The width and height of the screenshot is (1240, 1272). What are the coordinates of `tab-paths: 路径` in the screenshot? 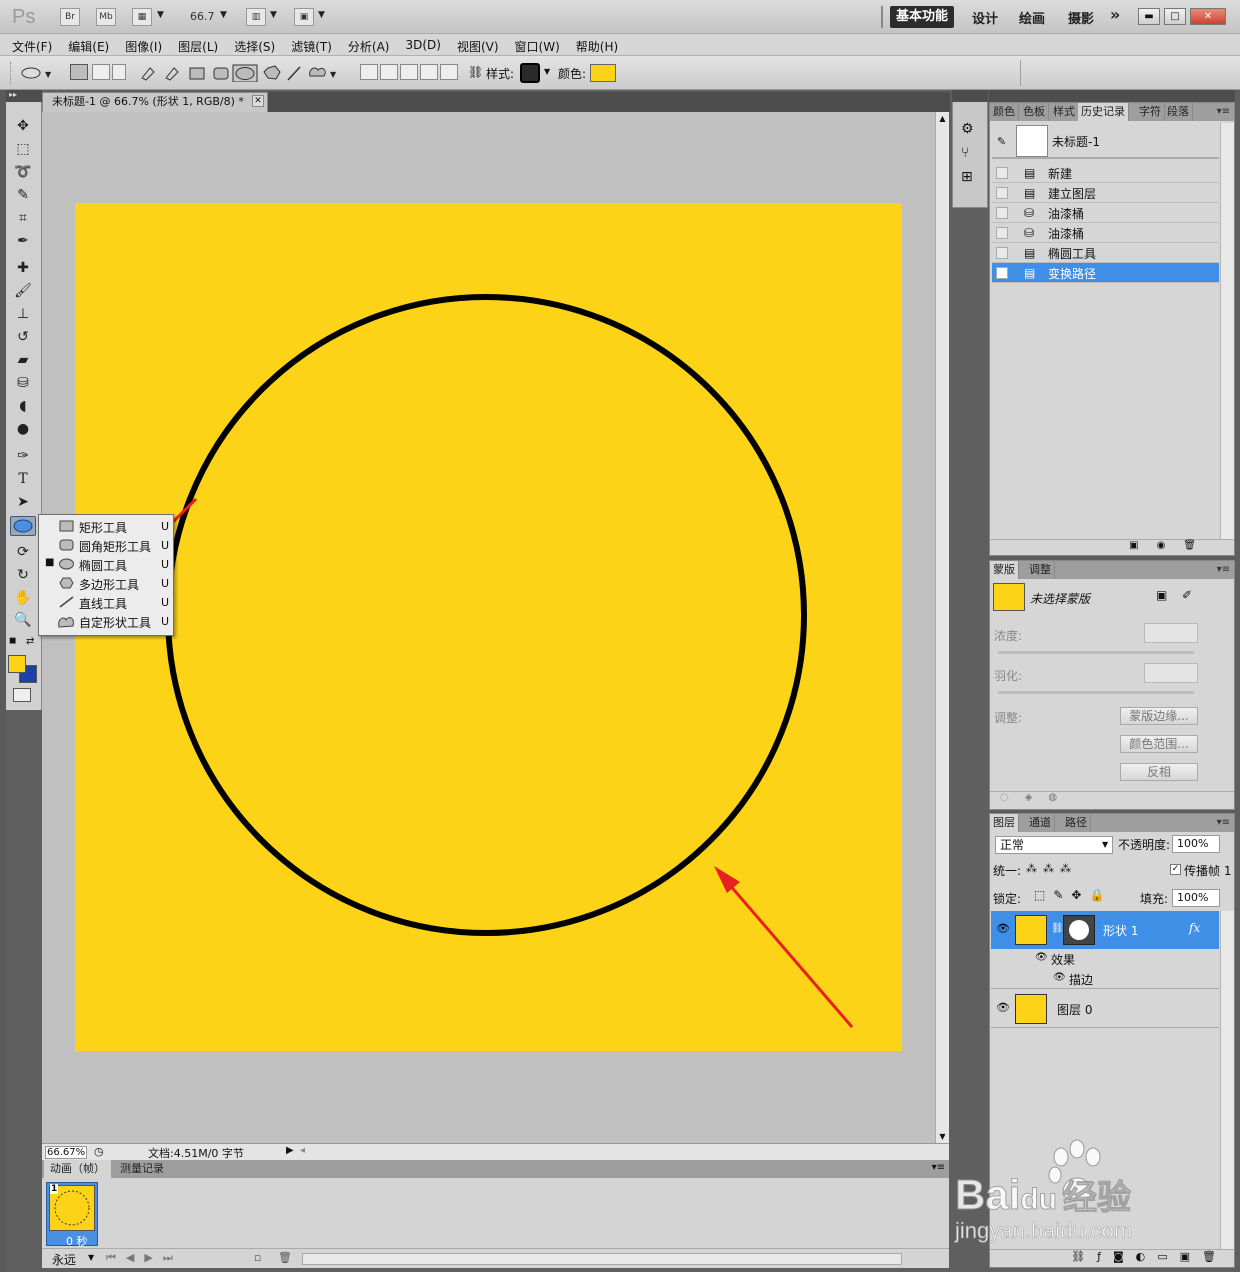 It's located at (1076, 823).